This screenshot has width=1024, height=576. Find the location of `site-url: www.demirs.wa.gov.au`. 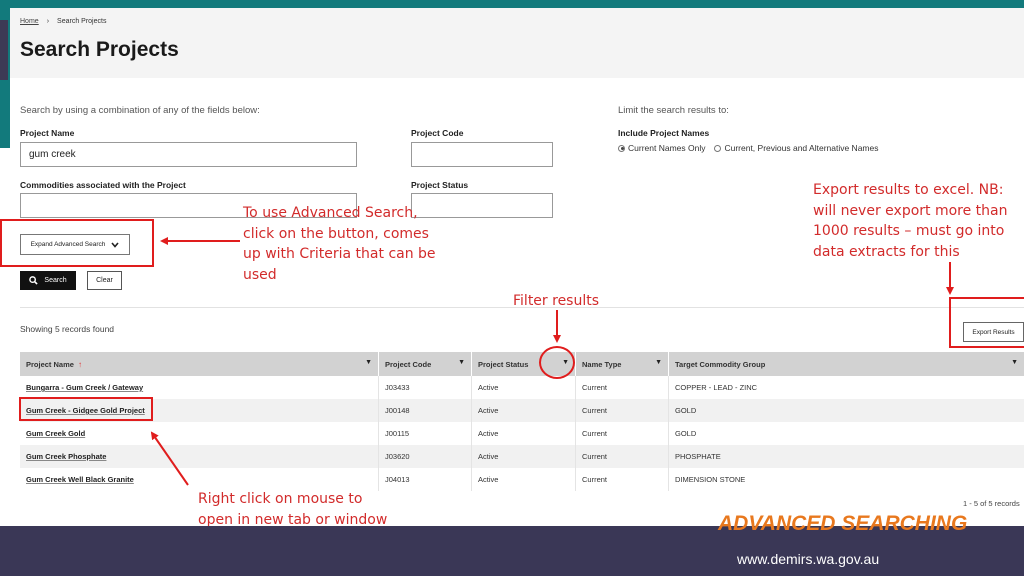

site-url: www.demirs.wa.gov.au is located at coordinates (808, 559).